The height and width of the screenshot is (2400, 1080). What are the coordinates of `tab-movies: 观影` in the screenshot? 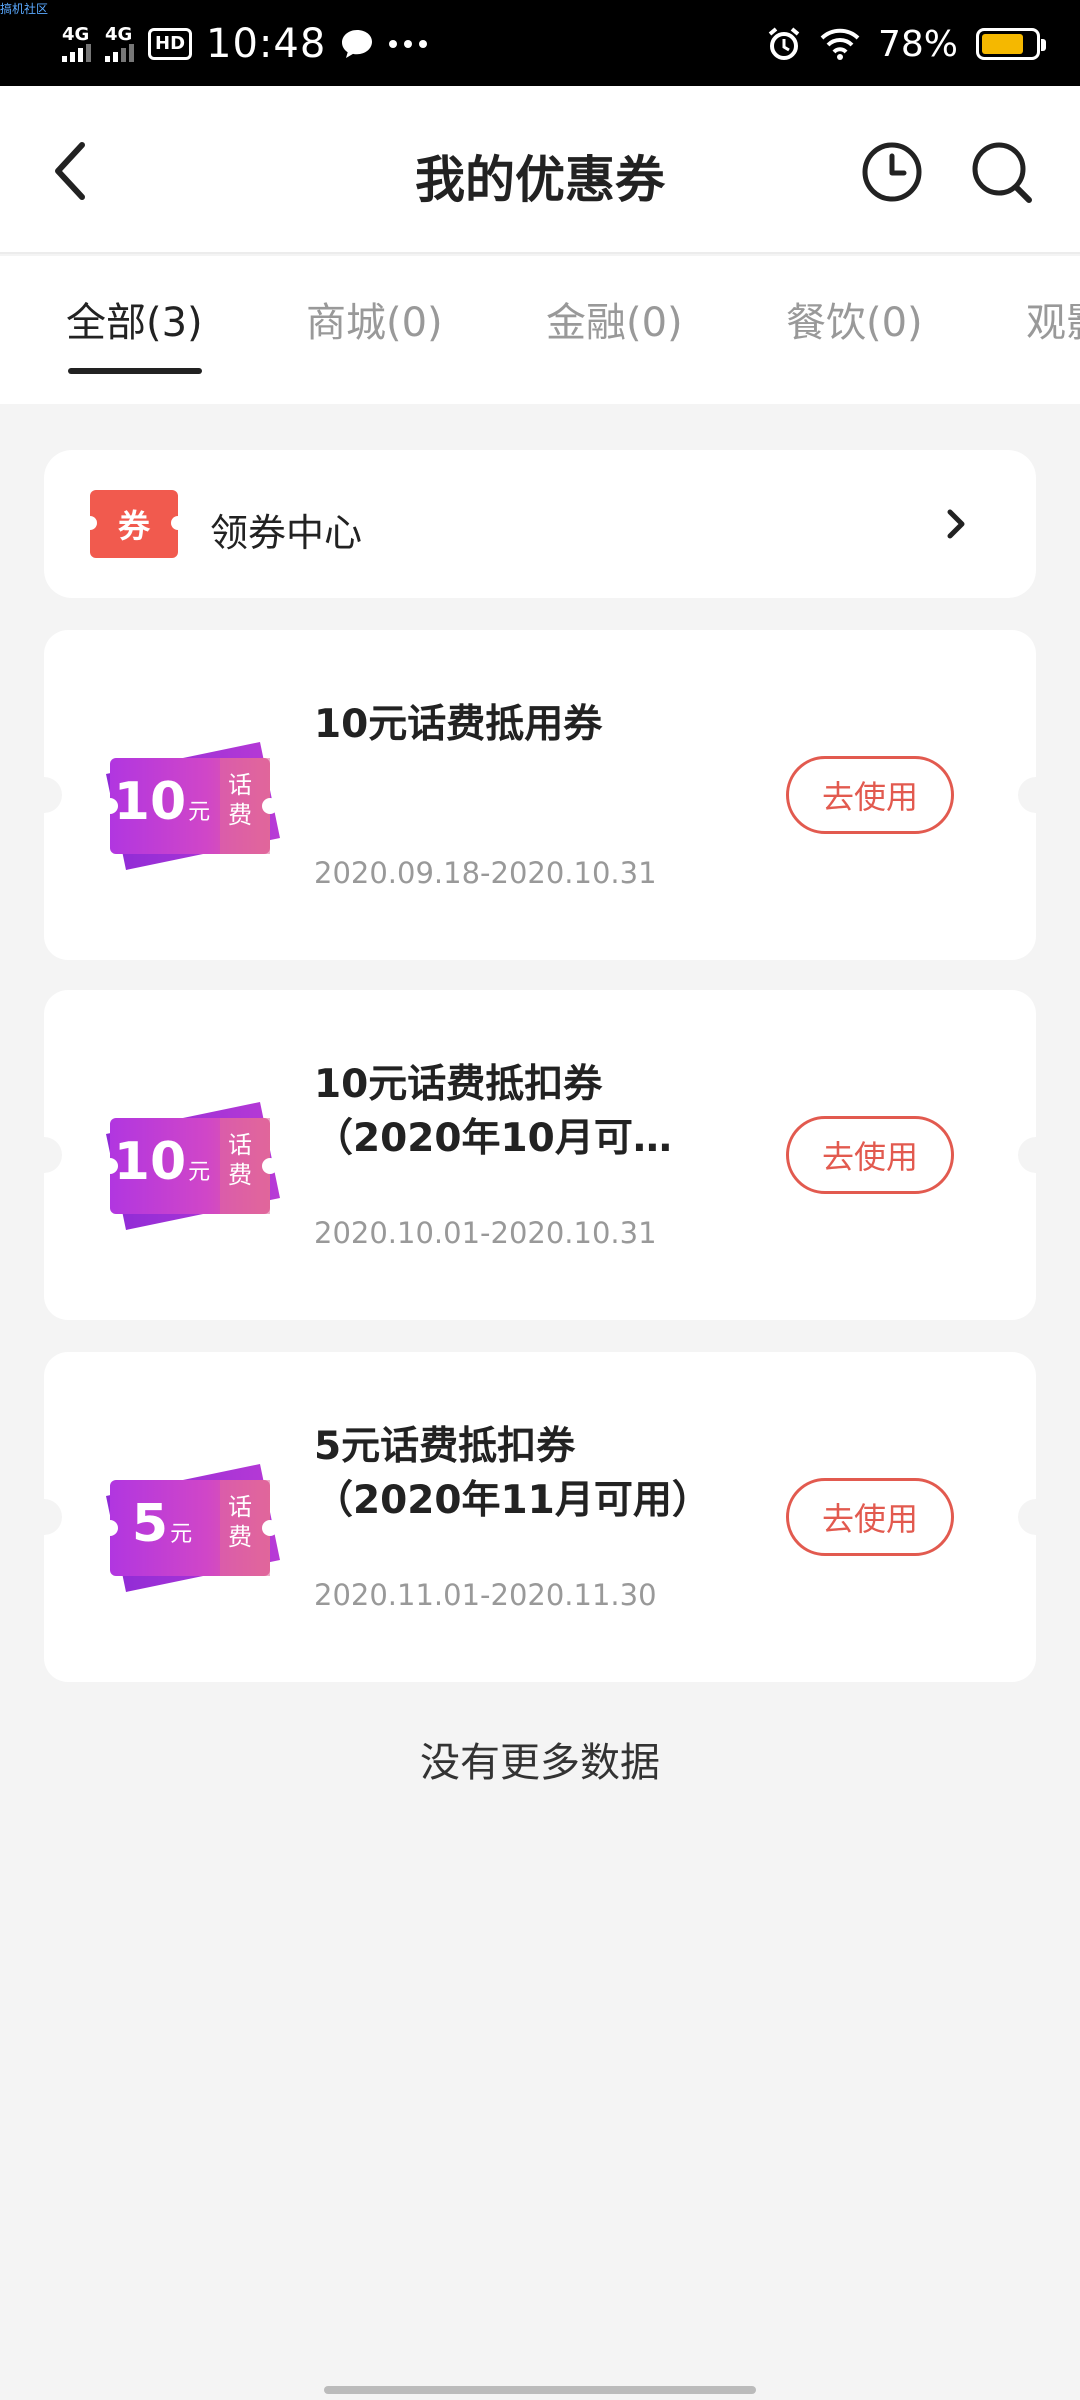 It's located at (1053, 319).